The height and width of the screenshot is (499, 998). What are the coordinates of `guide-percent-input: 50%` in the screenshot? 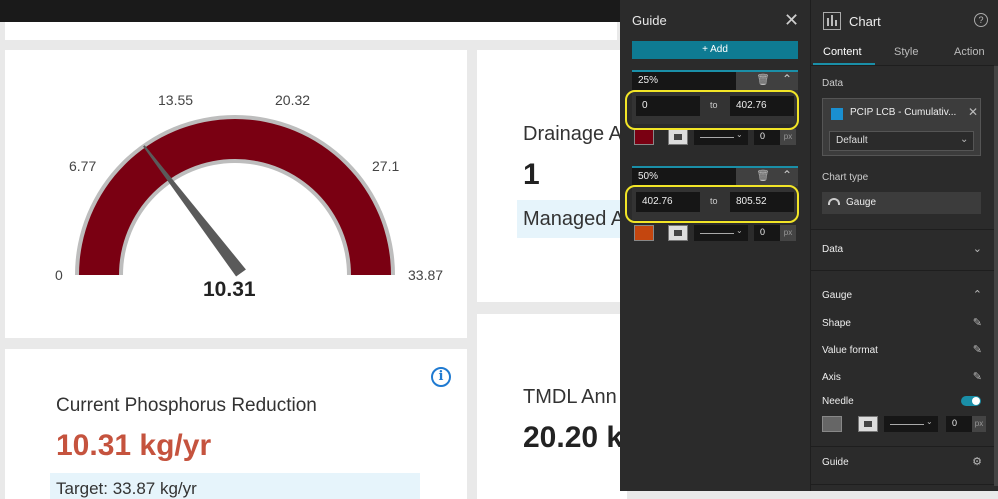 It's located at (684, 177).